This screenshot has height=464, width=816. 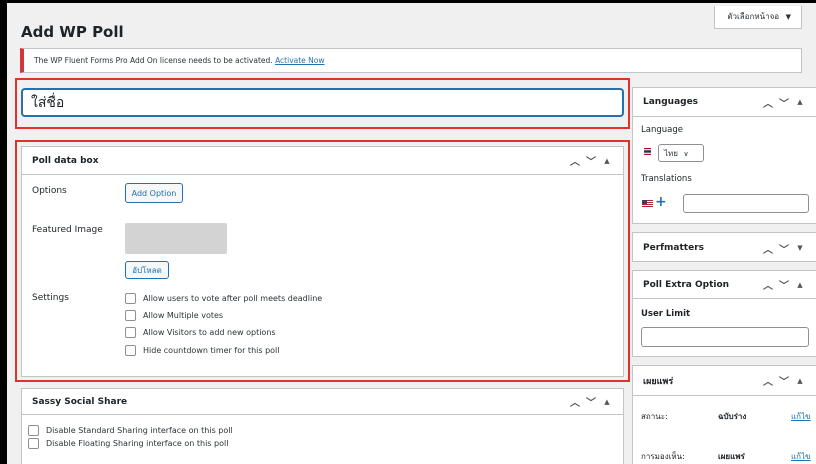 What do you see at coordinates (725, 337) in the screenshot?
I see `user-limit-input` at bounding box center [725, 337].